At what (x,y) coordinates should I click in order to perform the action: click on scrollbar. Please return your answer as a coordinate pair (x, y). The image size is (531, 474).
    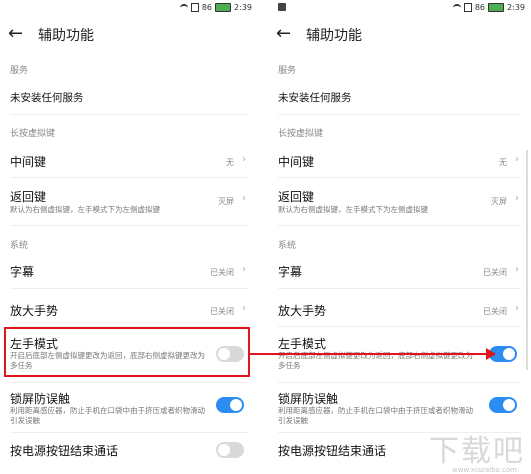
    Looking at the image, I should click on (527, 260).